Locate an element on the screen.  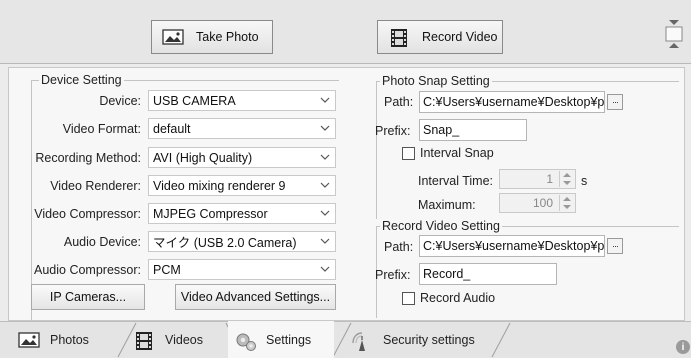
record-audio-checkbox is located at coordinates (408, 298).